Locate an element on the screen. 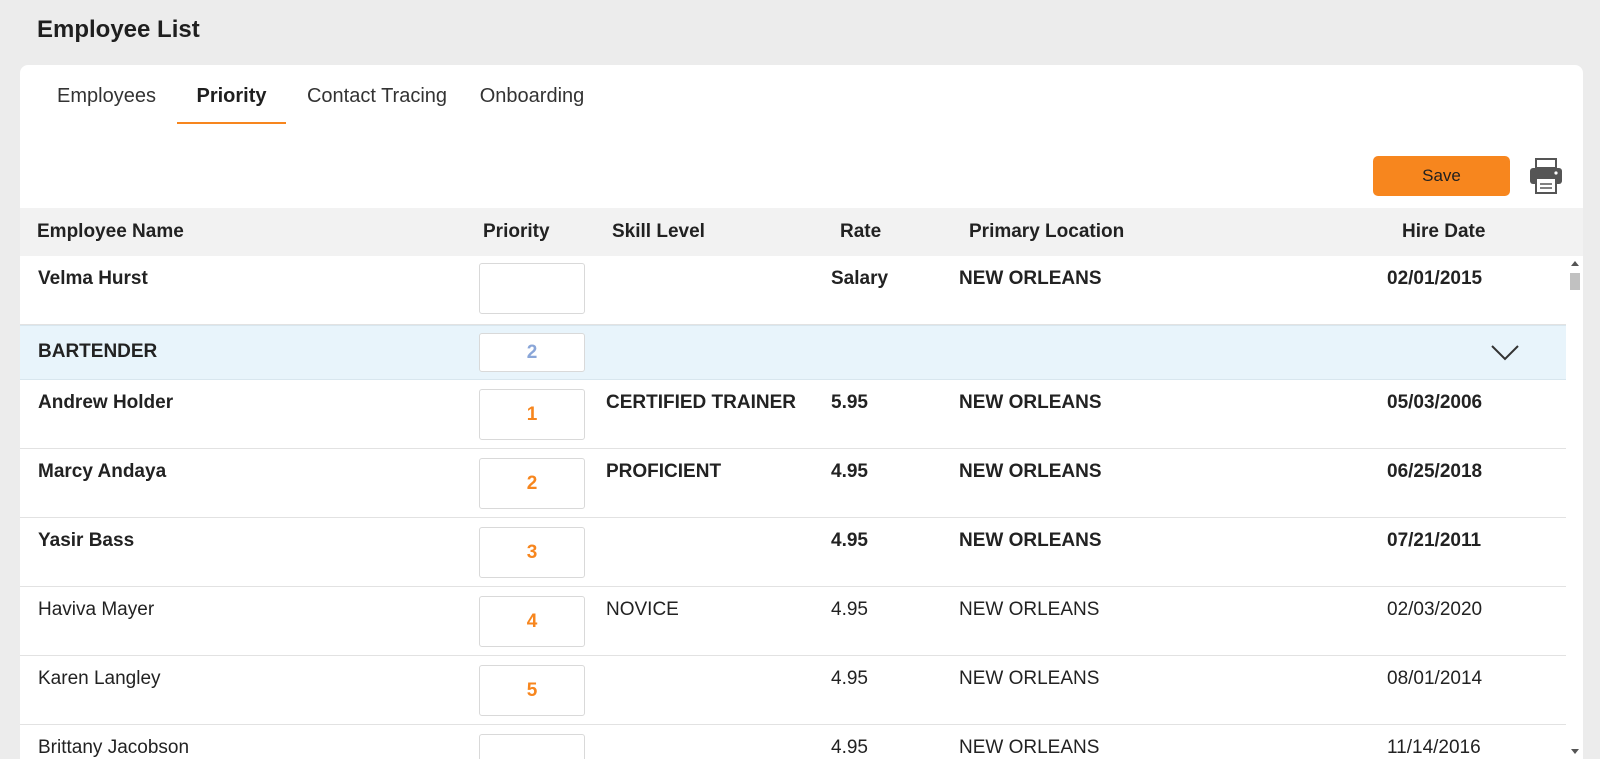 This screenshot has height=759, width=1600. rate: 5.95 is located at coordinates (849, 402).